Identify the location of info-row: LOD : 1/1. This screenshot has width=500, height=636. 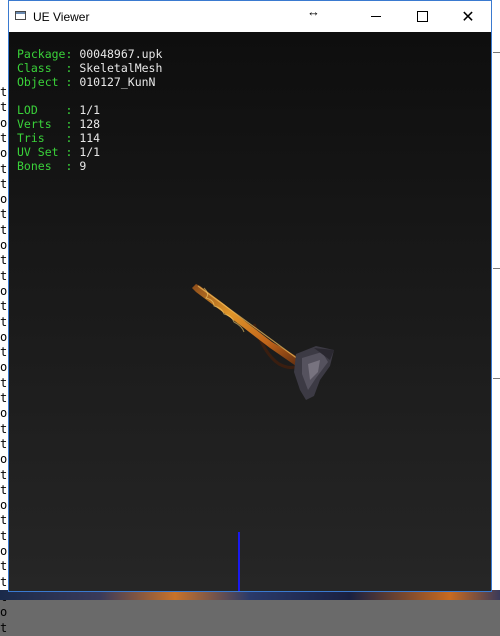
(89, 110).